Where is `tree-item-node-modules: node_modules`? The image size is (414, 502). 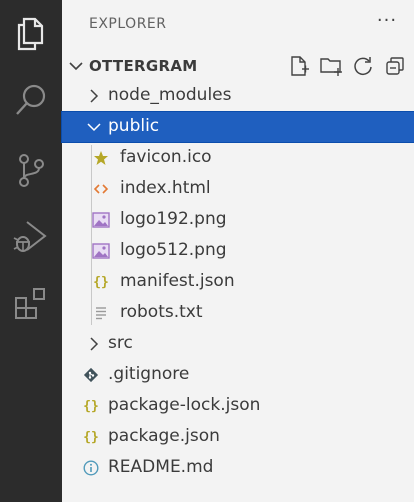 tree-item-node-modules: node_modules is located at coordinates (238, 96).